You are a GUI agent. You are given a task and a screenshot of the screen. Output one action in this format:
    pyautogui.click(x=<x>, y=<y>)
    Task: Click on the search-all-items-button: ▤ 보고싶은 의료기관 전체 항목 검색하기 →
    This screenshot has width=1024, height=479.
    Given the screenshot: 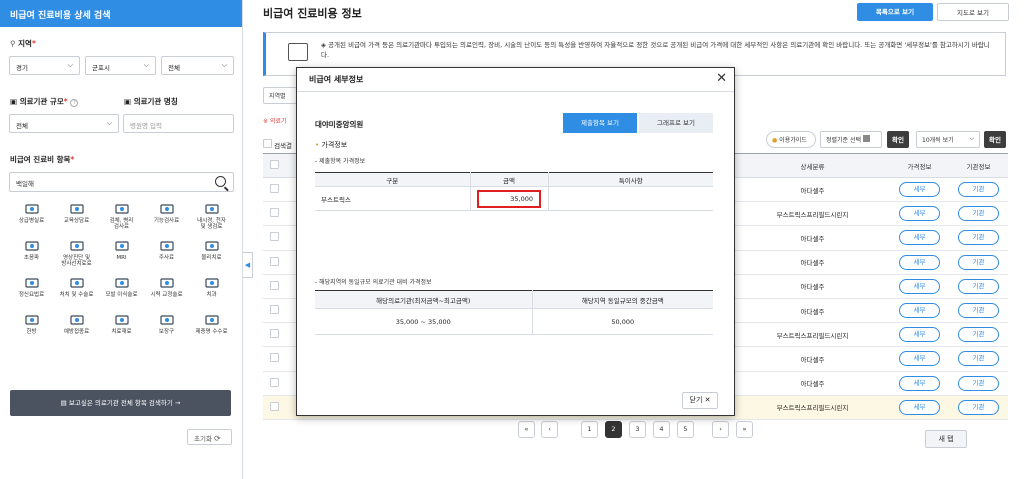 What is the action you would take?
    pyautogui.click(x=120, y=403)
    